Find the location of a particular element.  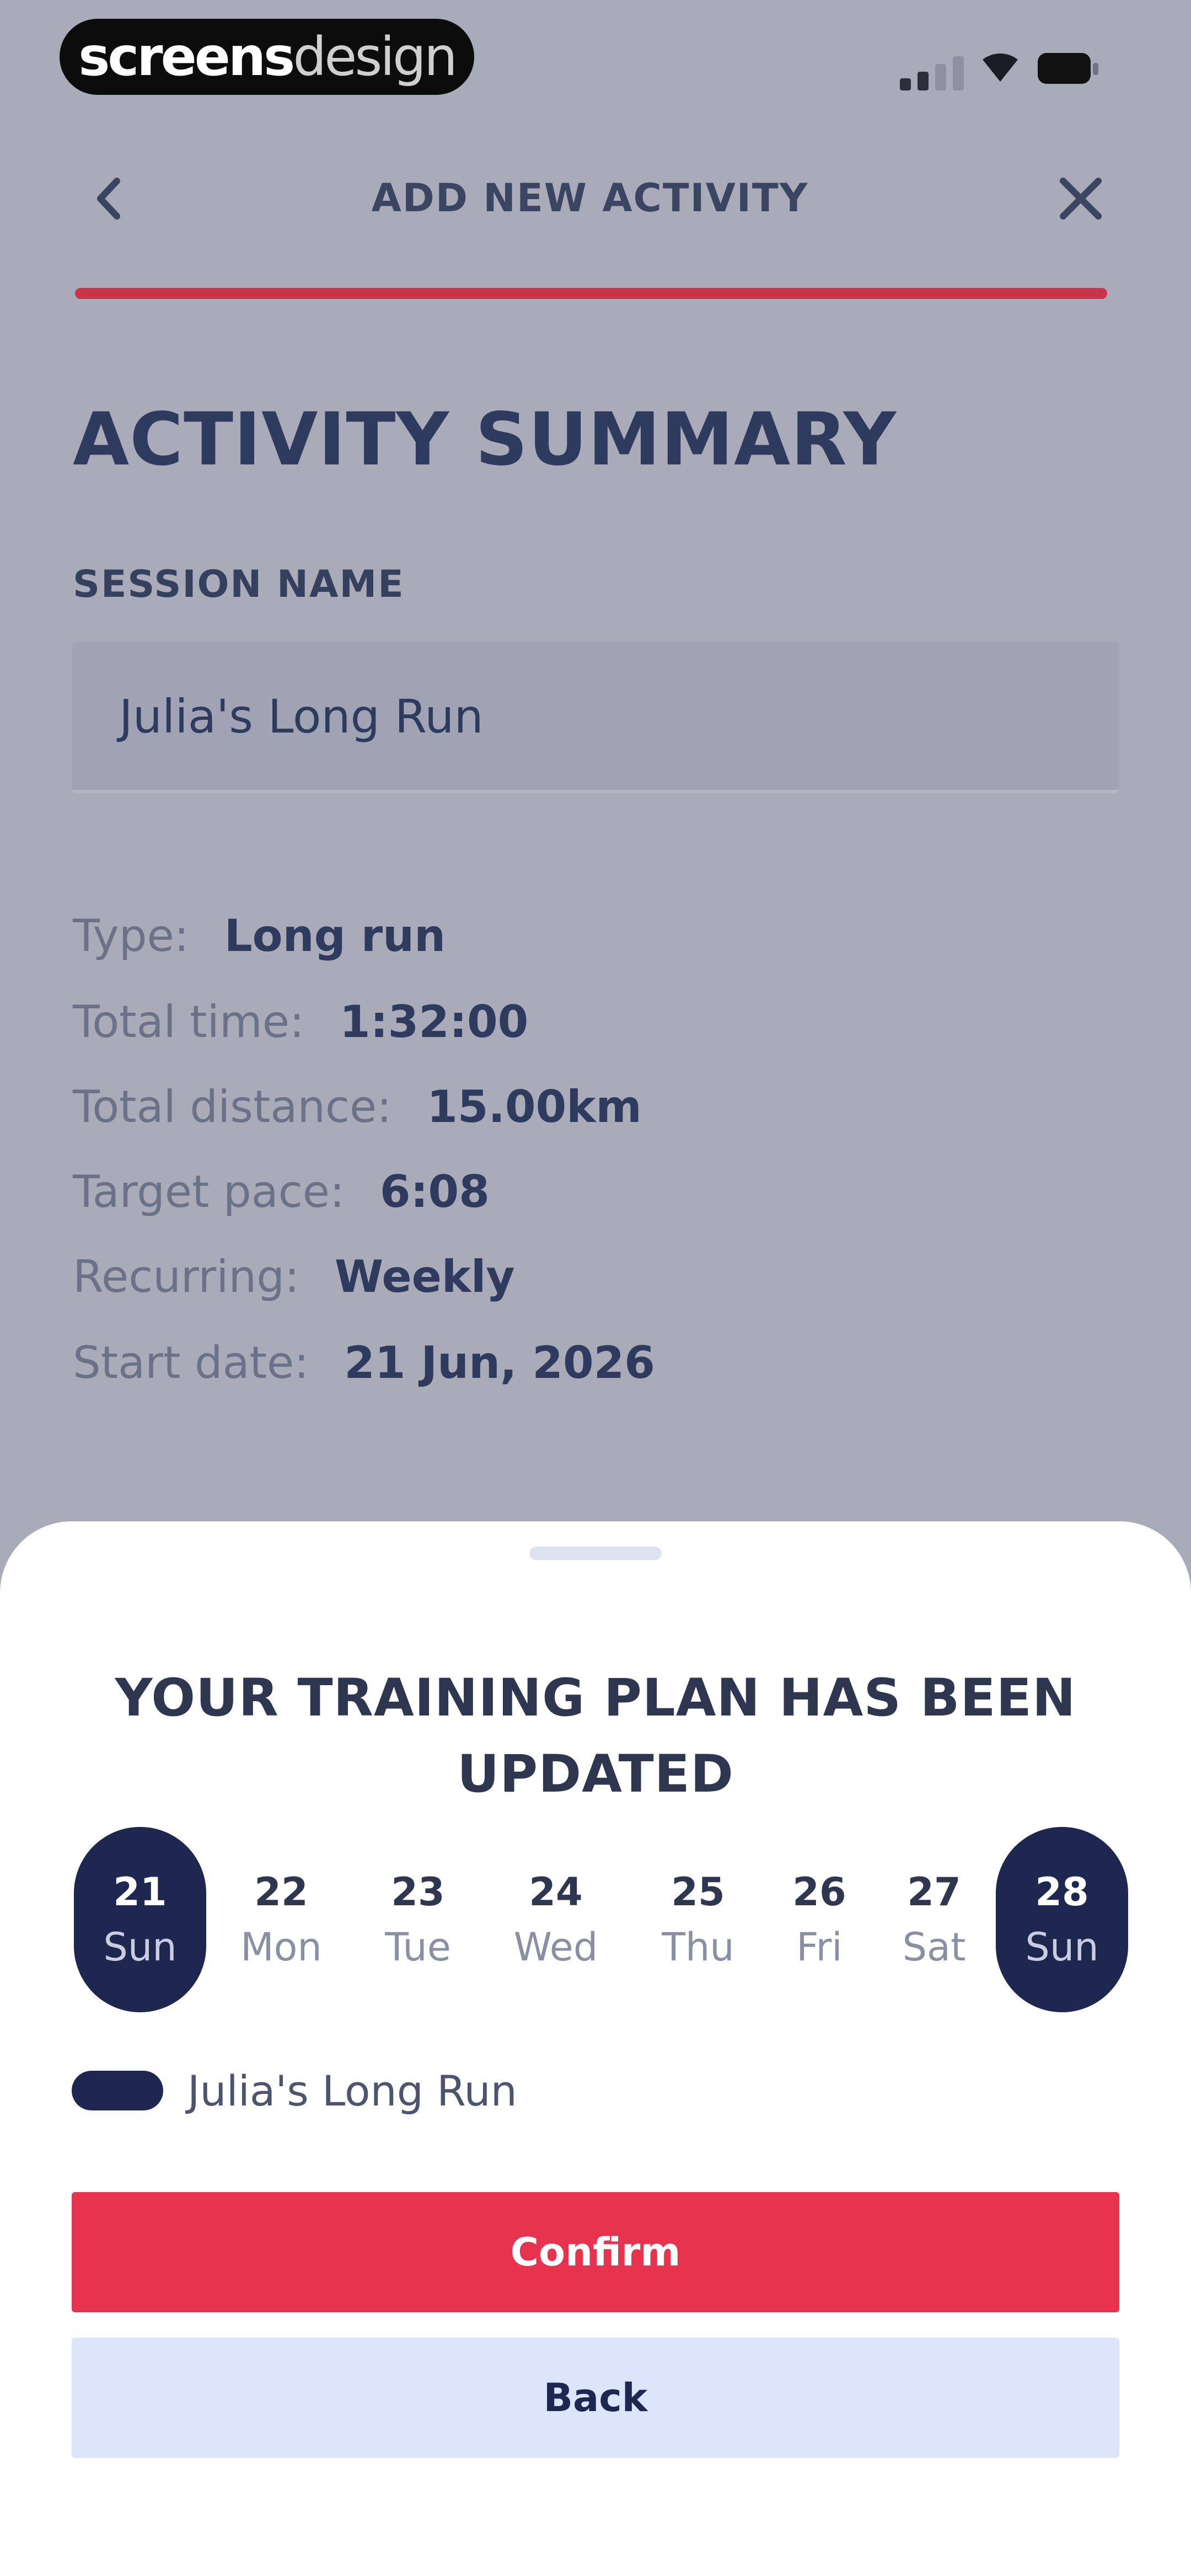

day-number: 22 is located at coordinates (281, 1892).